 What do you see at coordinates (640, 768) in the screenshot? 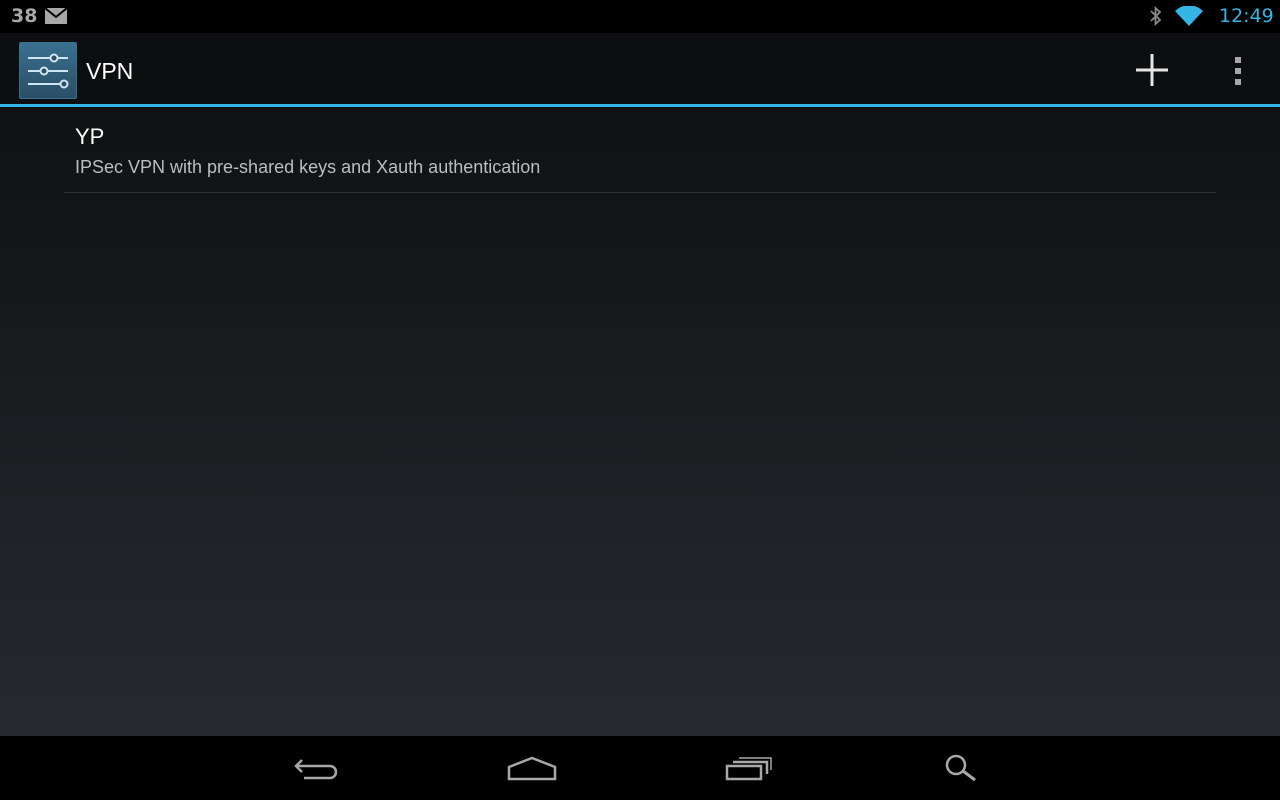
I see `navigation-bar` at bounding box center [640, 768].